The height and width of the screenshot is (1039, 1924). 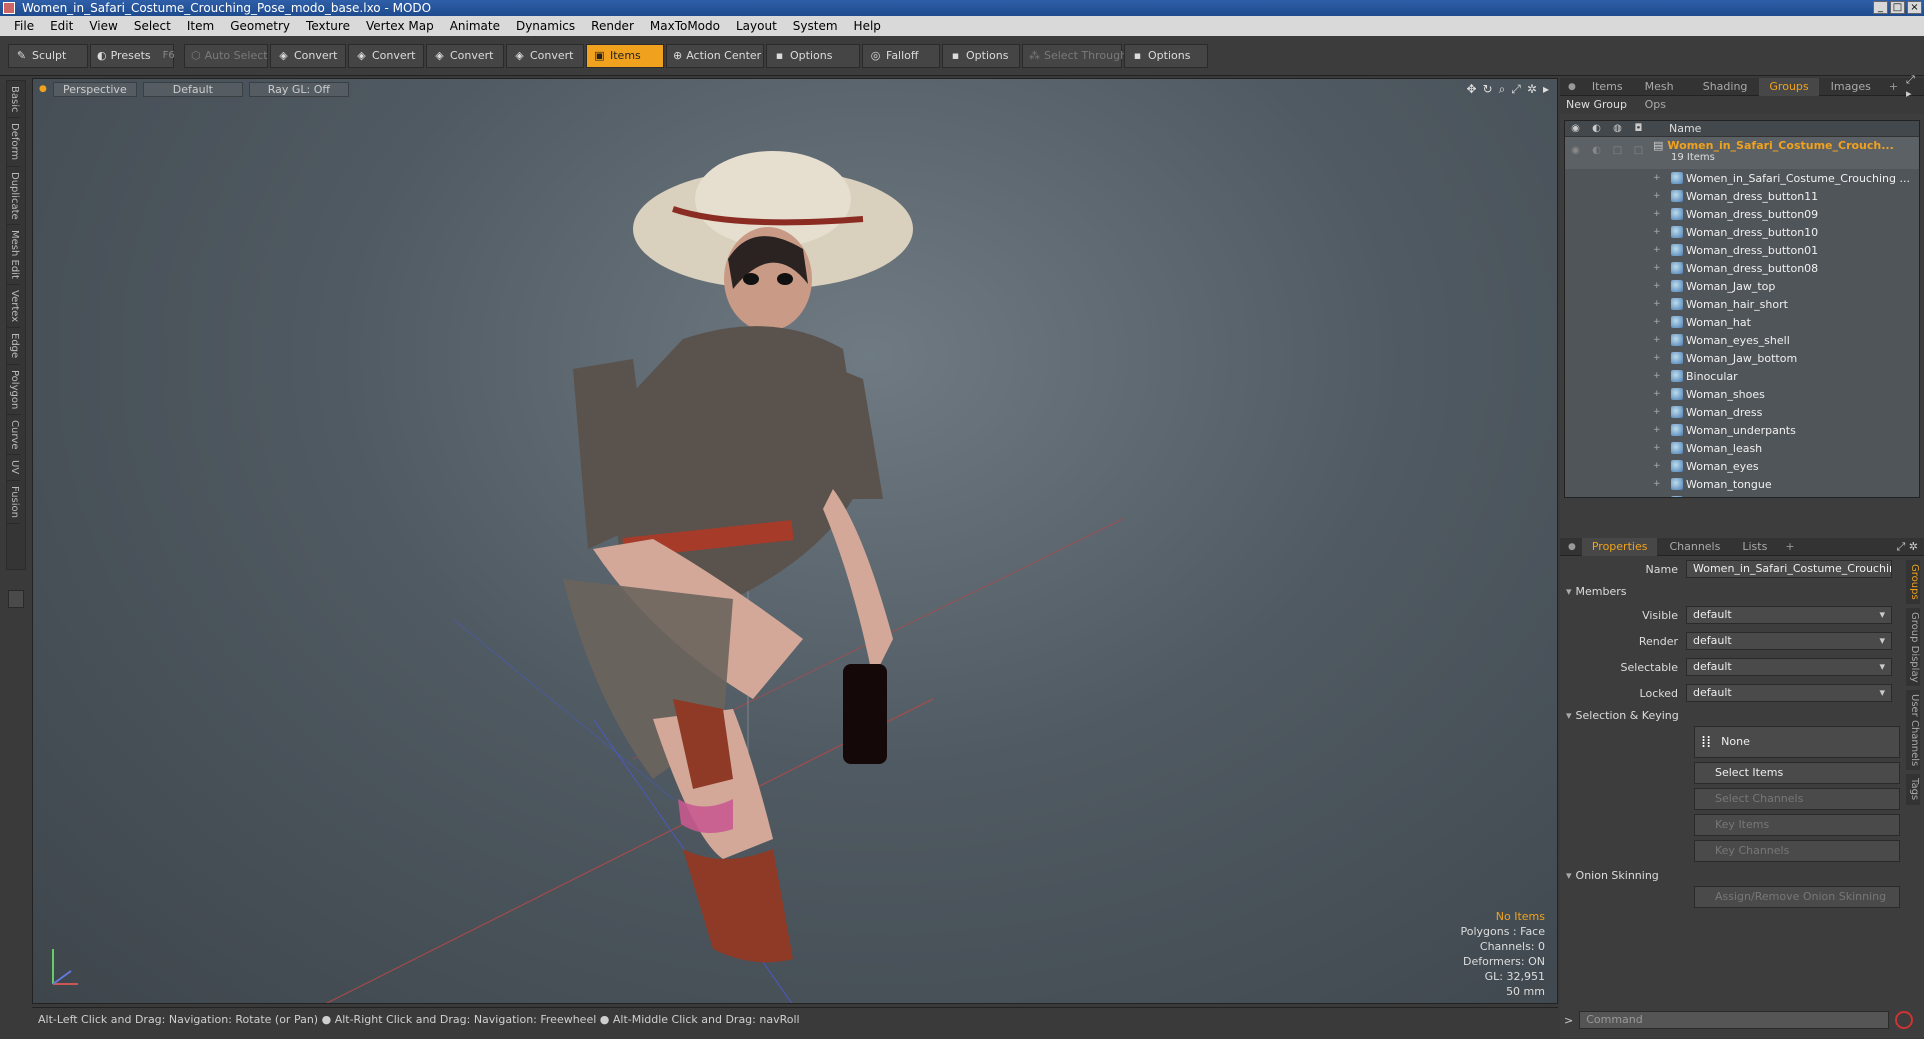 What do you see at coordinates (1893, 86) in the screenshot?
I see `add-tab-icon: +` at bounding box center [1893, 86].